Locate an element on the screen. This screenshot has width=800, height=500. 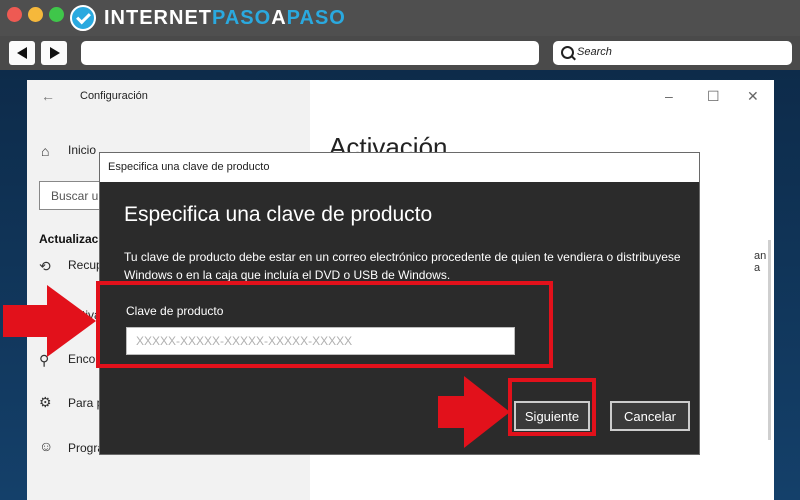
sidebar-item-home: Inicio is located at coordinates (82, 150).